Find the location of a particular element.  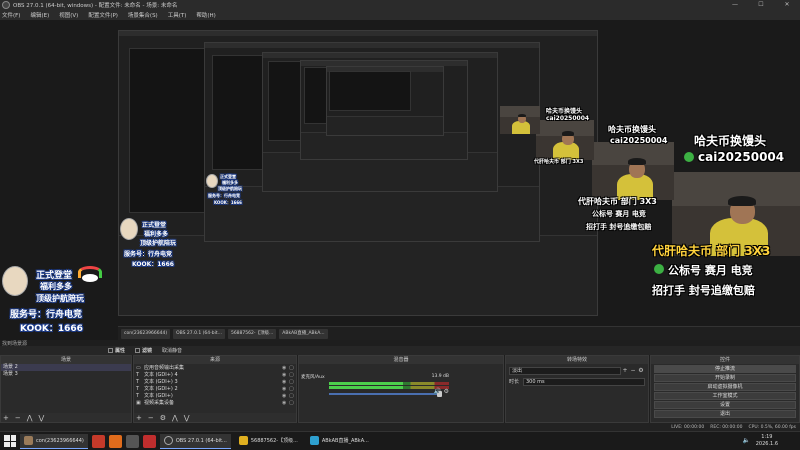

volume-icon: 🔈 is located at coordinates (746, 440).